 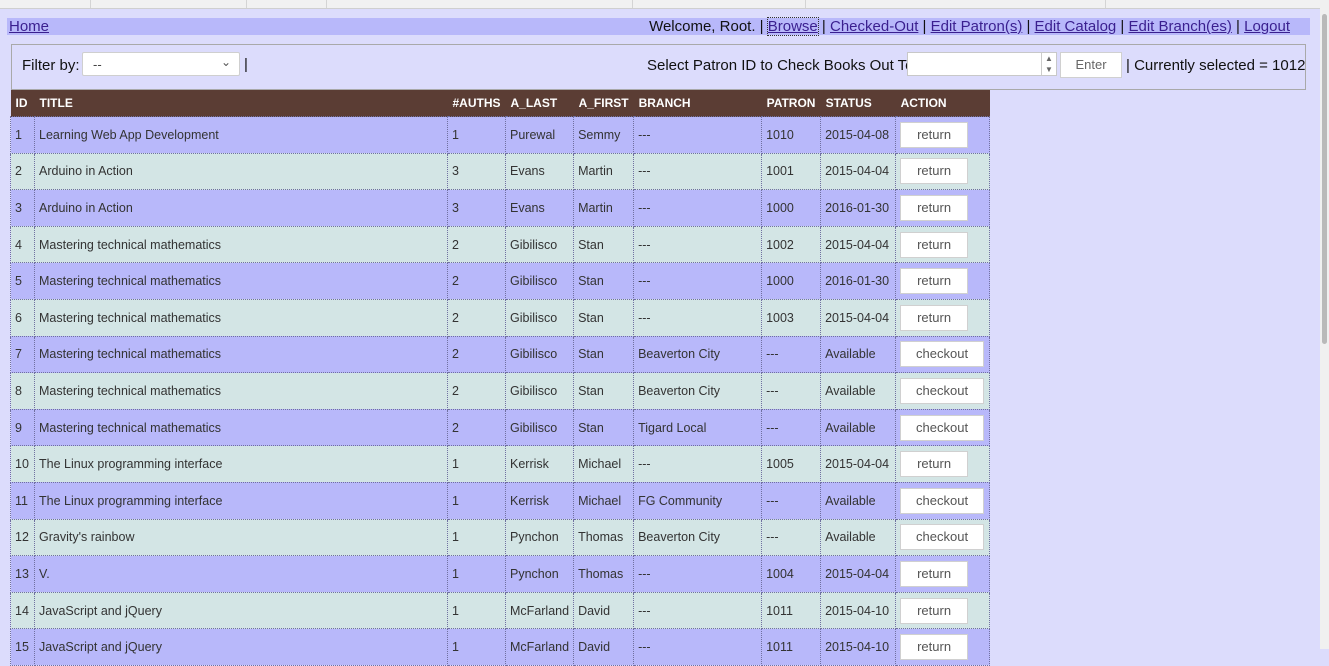 What do you see at coordinates (22, 135) in the screenshot?
I see `cell-id: 1` at bounding box center [22, 135].